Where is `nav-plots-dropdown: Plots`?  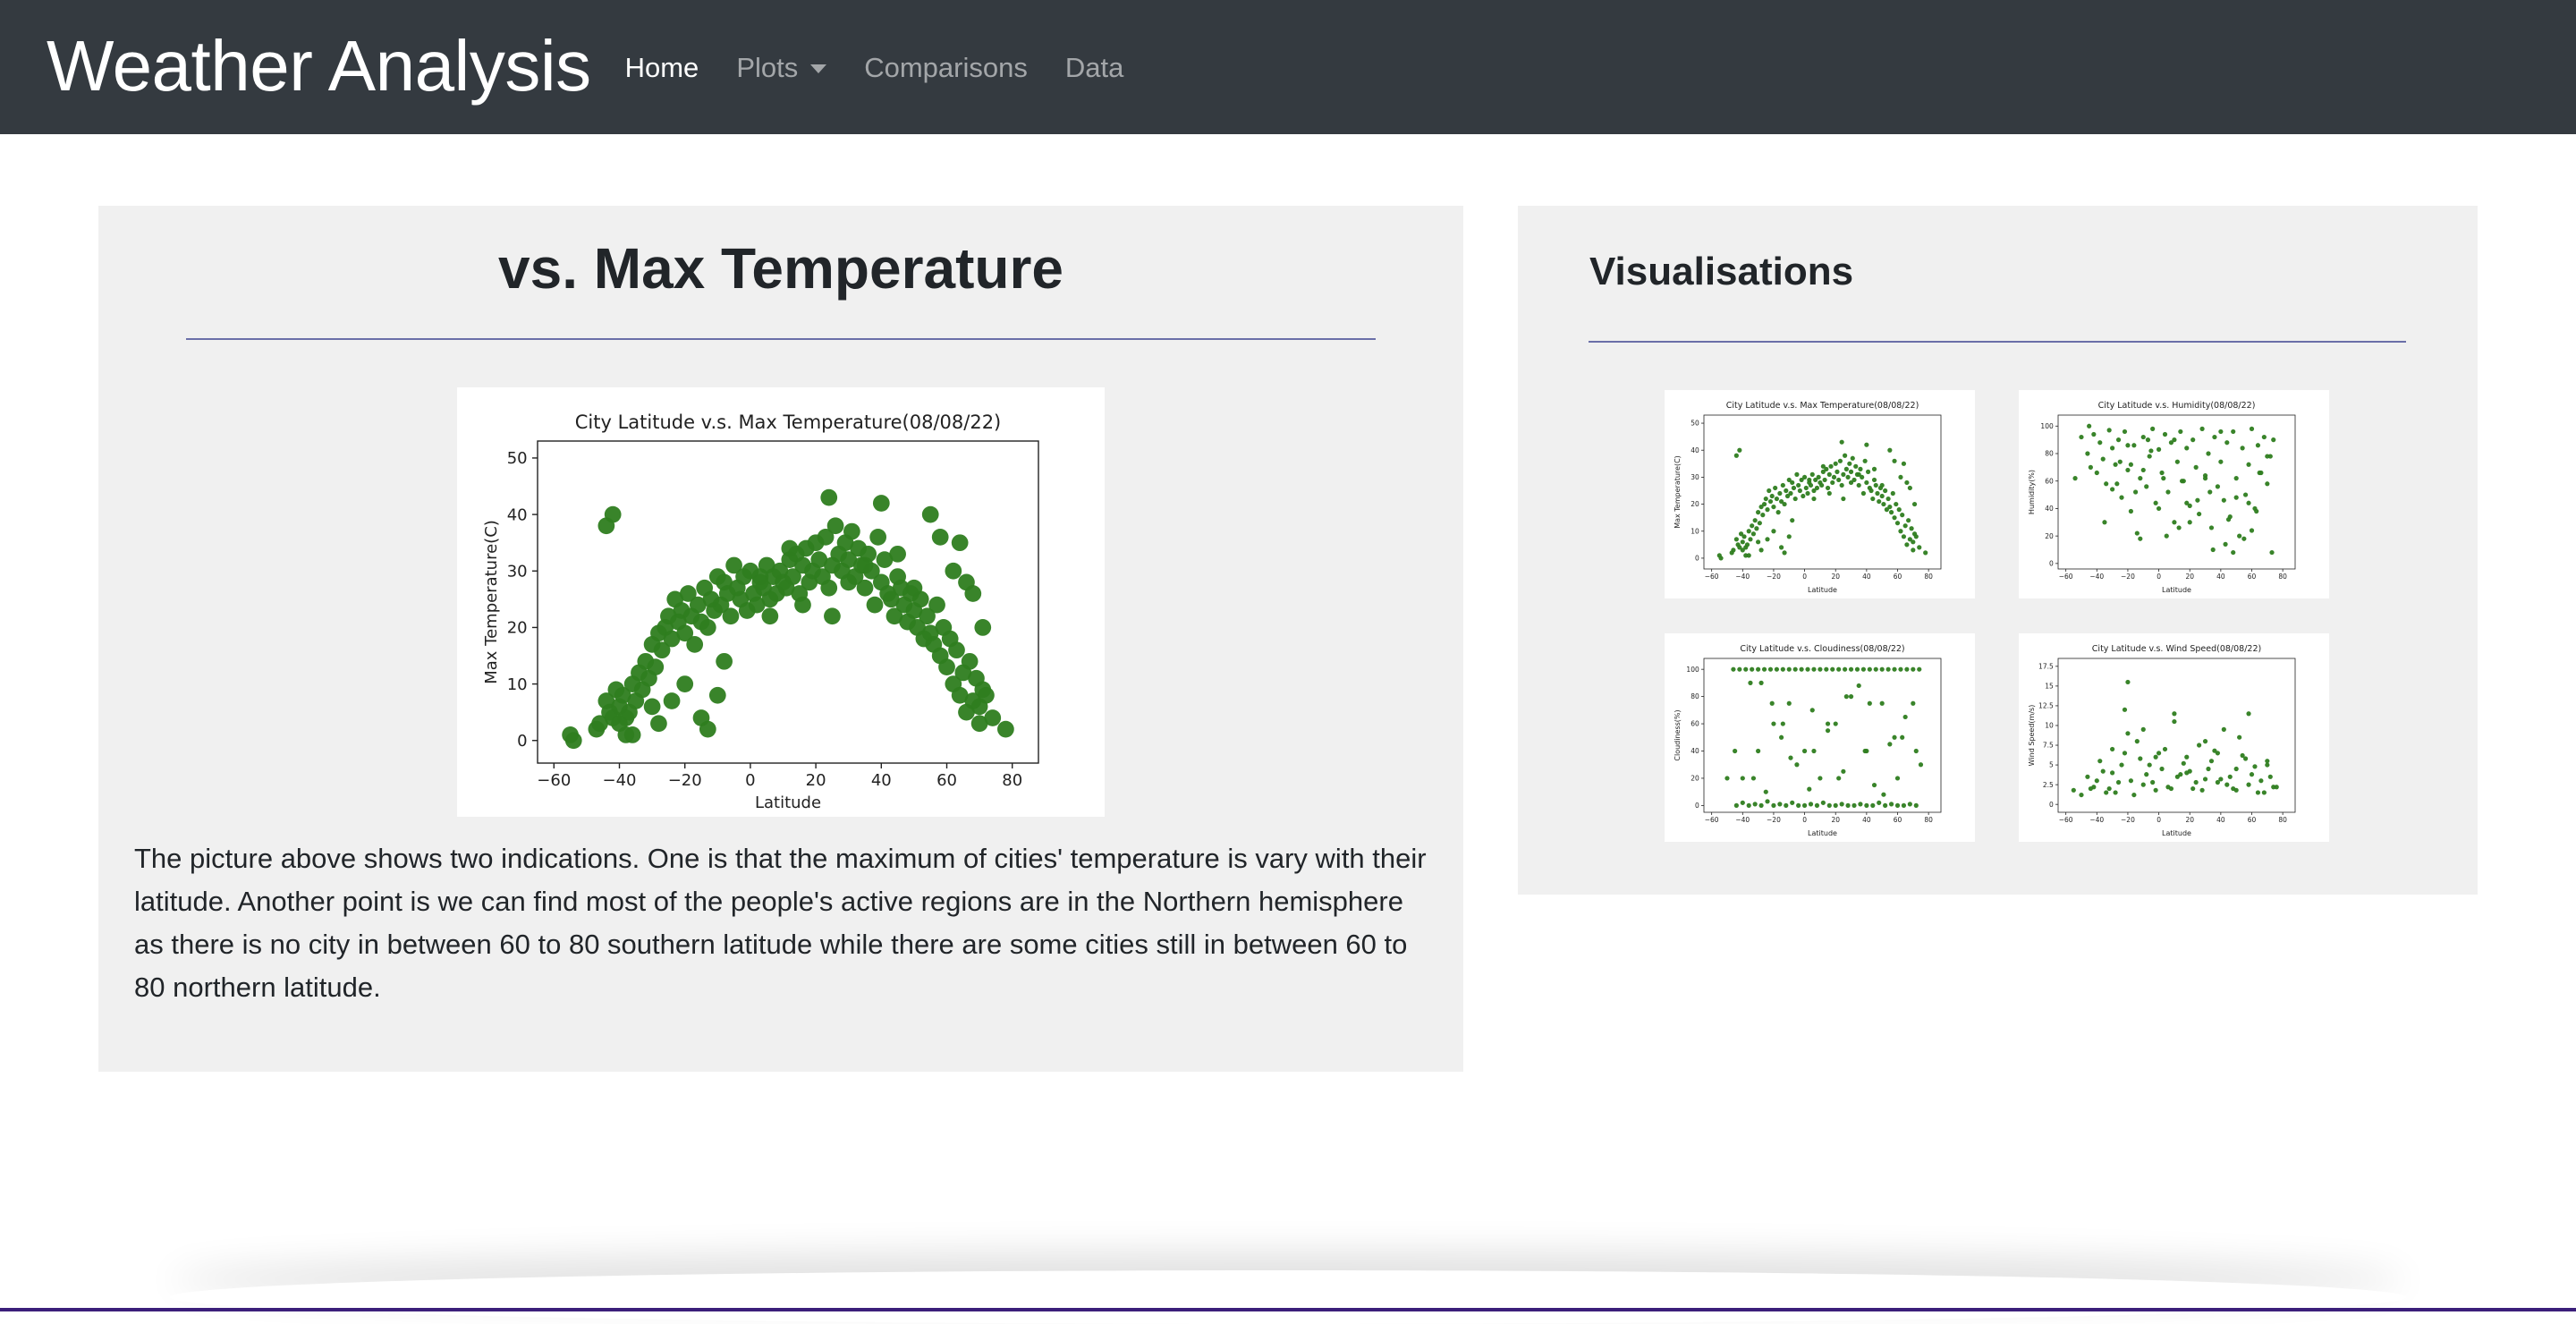
nav-plots-dropdown: Plots is located at coordinates (781, 68).